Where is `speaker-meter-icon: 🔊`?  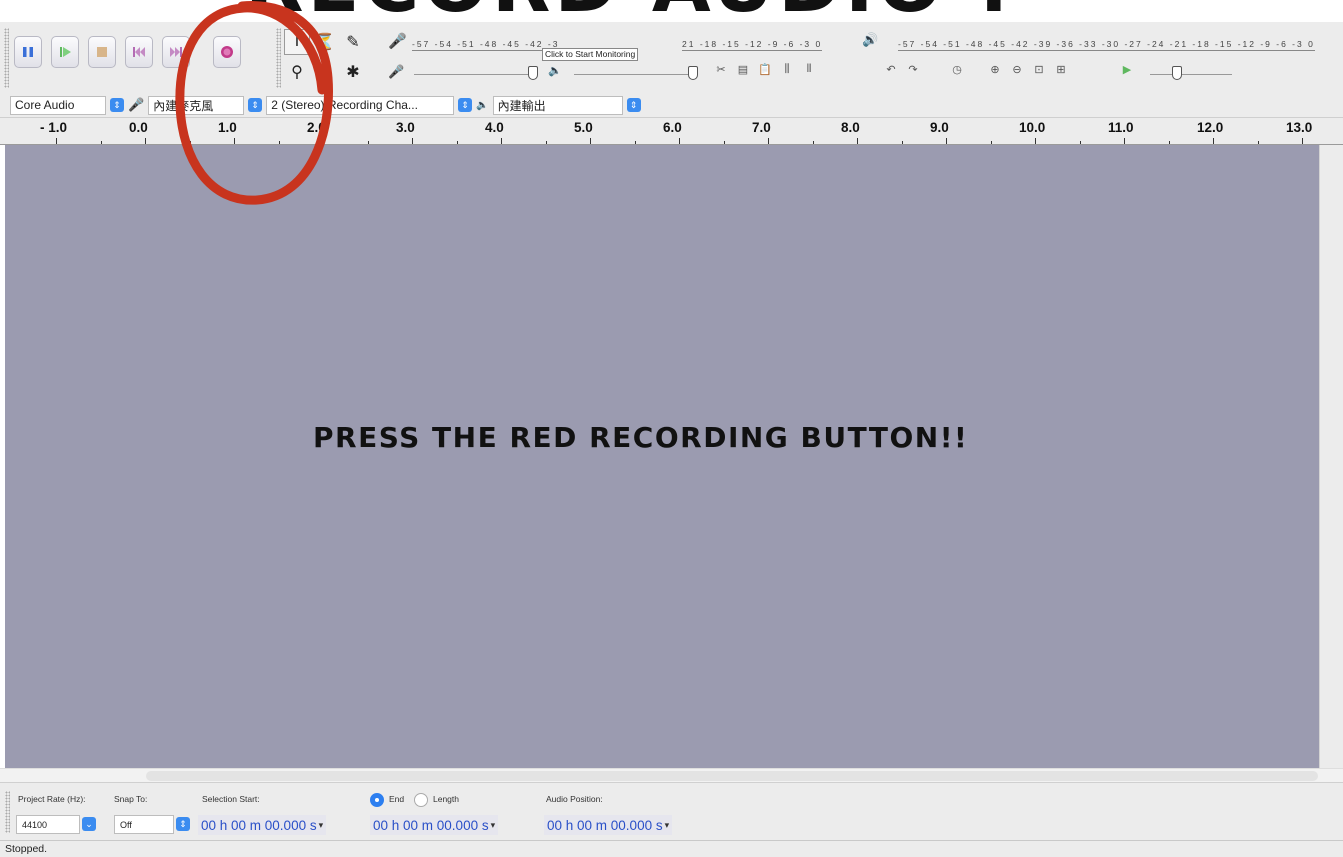
speaker-meter-icon: 🔊 is located at coordinates (870, 39).